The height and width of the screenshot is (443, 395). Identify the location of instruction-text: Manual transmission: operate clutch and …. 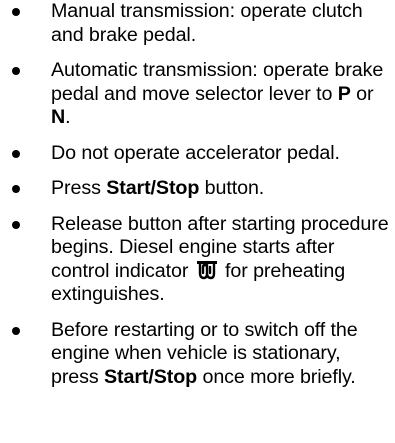
(207, 23).